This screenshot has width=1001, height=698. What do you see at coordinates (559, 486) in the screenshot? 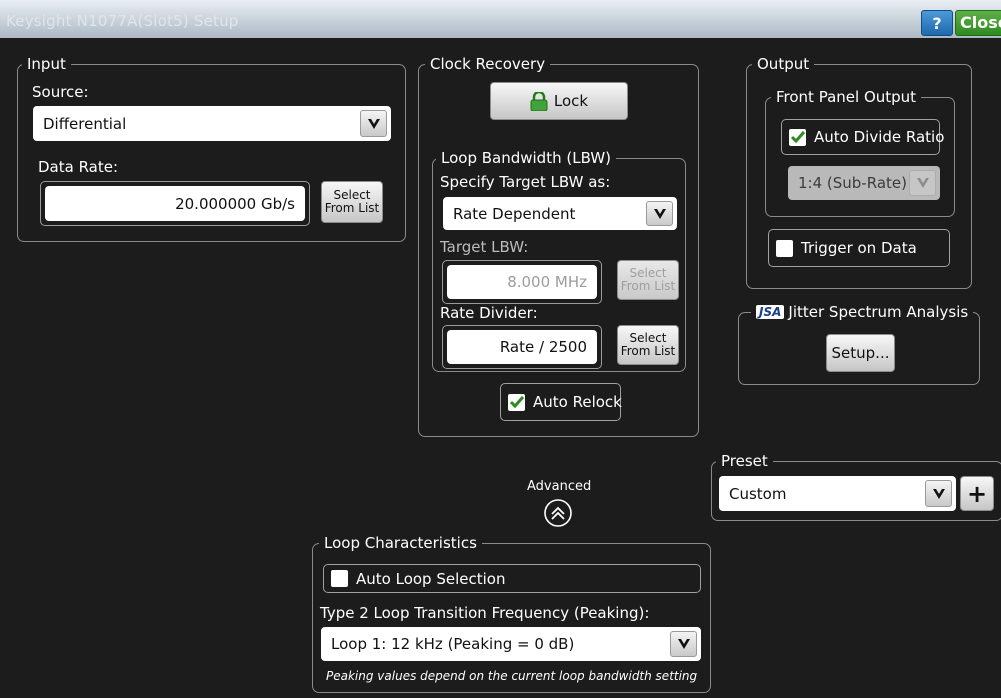
I see `advanced-label: Advanced` at bounding box center [559, 486].